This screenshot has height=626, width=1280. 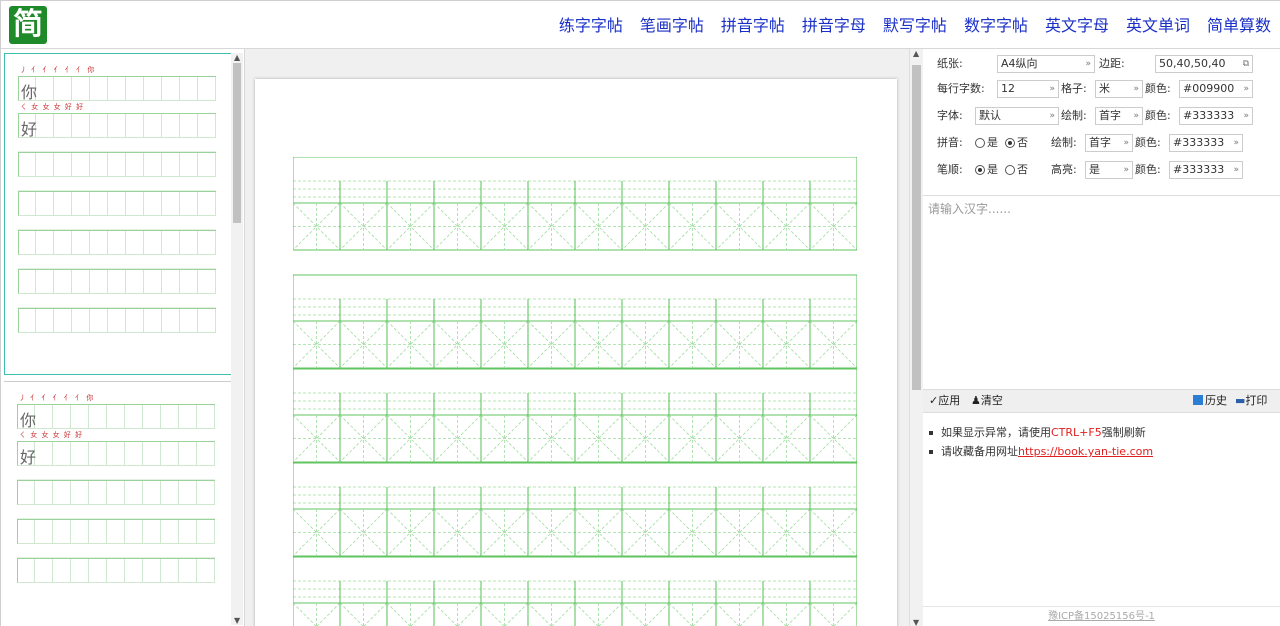 What do you see at coordinates (1046, 64) in the screenshot?
I see `paper-select: A4纵向 »` at bounding box center [1046, 64].